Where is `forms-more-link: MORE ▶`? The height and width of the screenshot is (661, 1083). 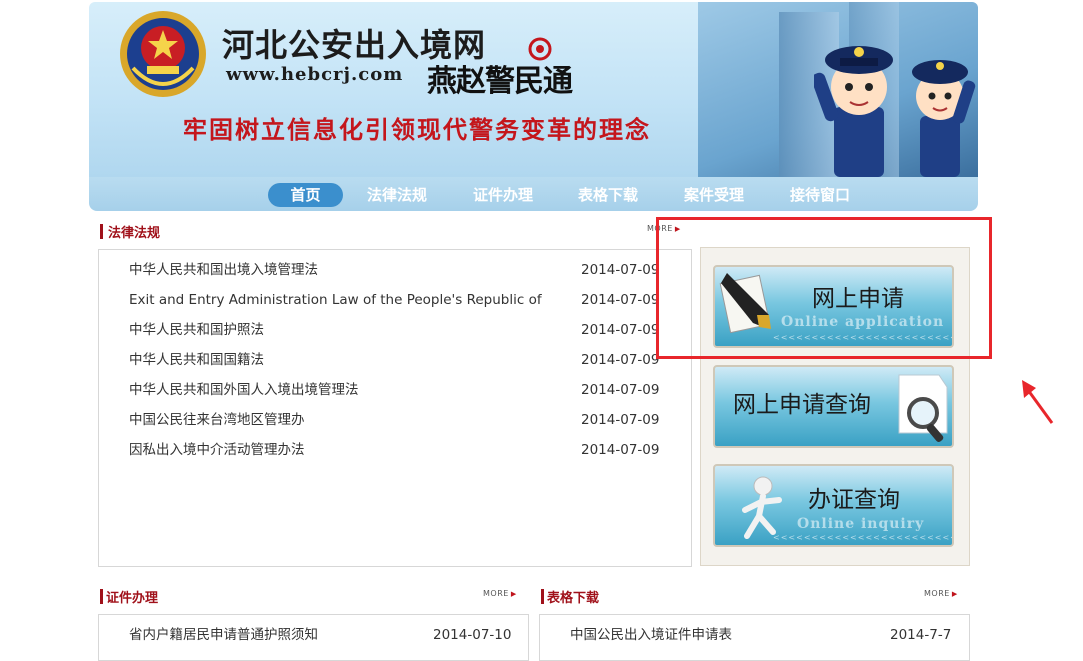
forms-more-link: MORE ▶ is located at coordinates (941, 593).